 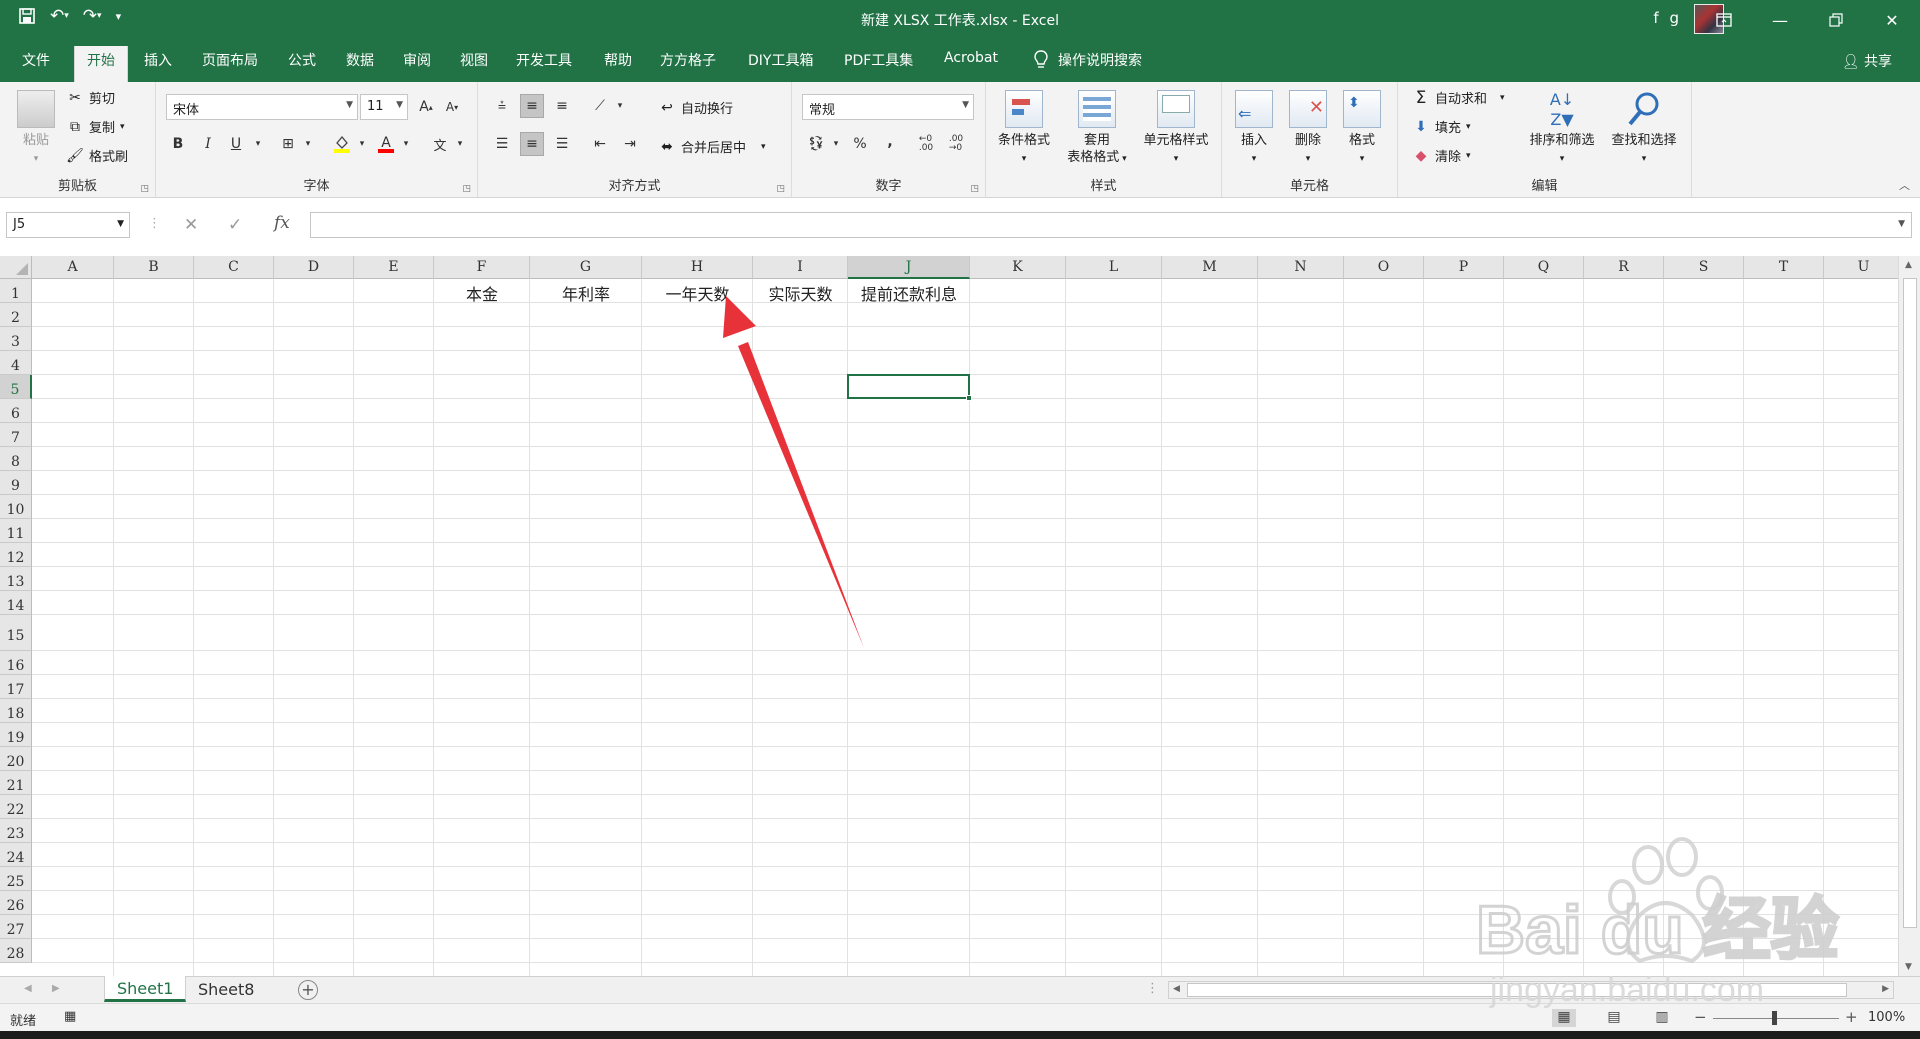 What do you see at coordinates (1662, 1018) in the screenshot?
I see `page-break-view-icon: ▥` at bounding box center [1662, 1018].